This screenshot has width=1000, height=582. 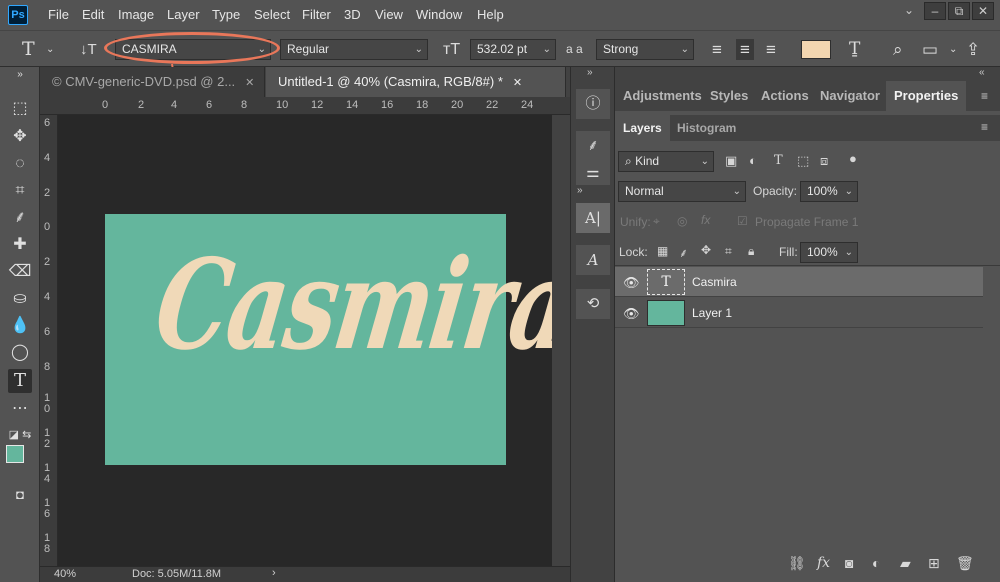 I want to click on glyphs-panel-icon: A, so click(x=593, y=260).